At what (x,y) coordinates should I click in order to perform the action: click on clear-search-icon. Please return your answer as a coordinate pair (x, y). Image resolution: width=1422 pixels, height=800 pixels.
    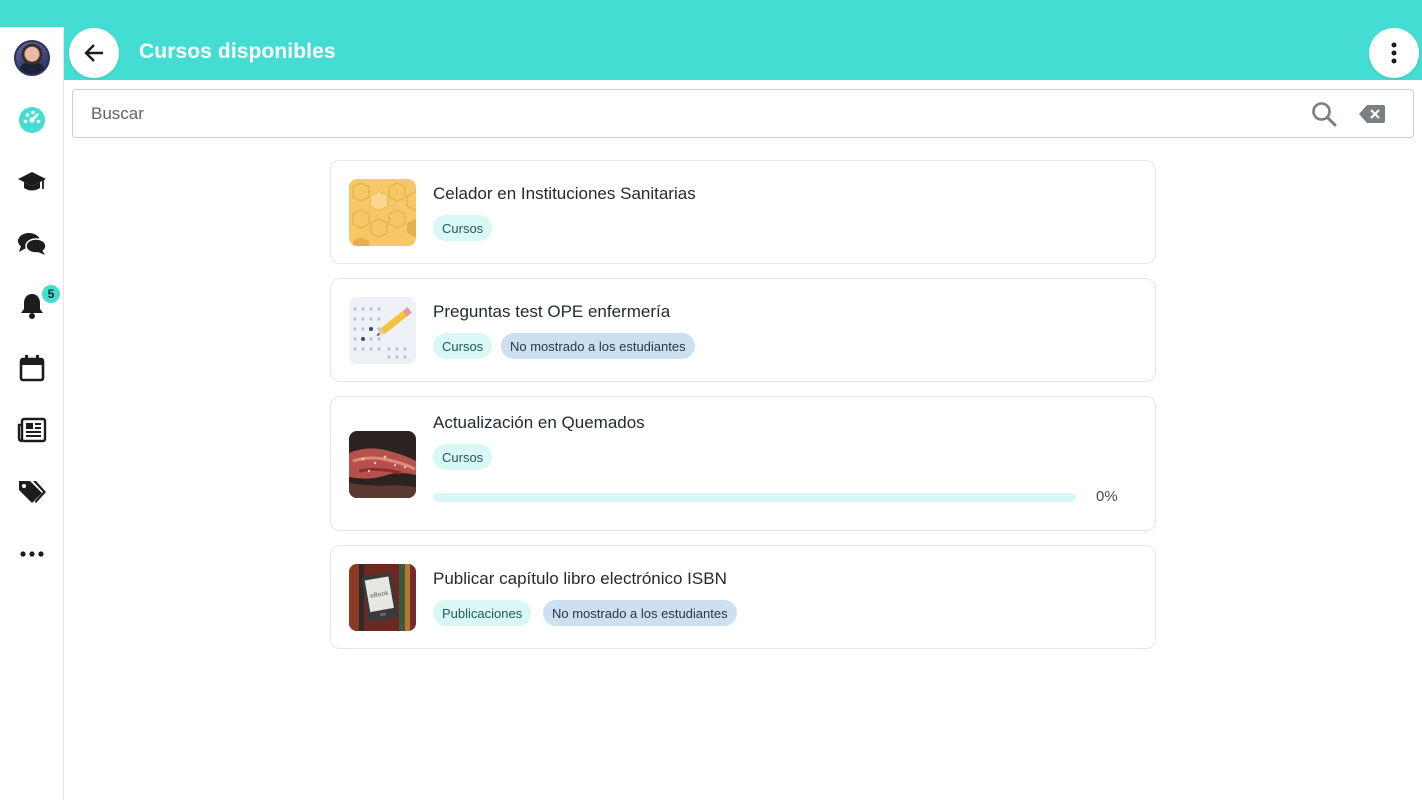
    Looking at the image, I should click on (1372, 116).